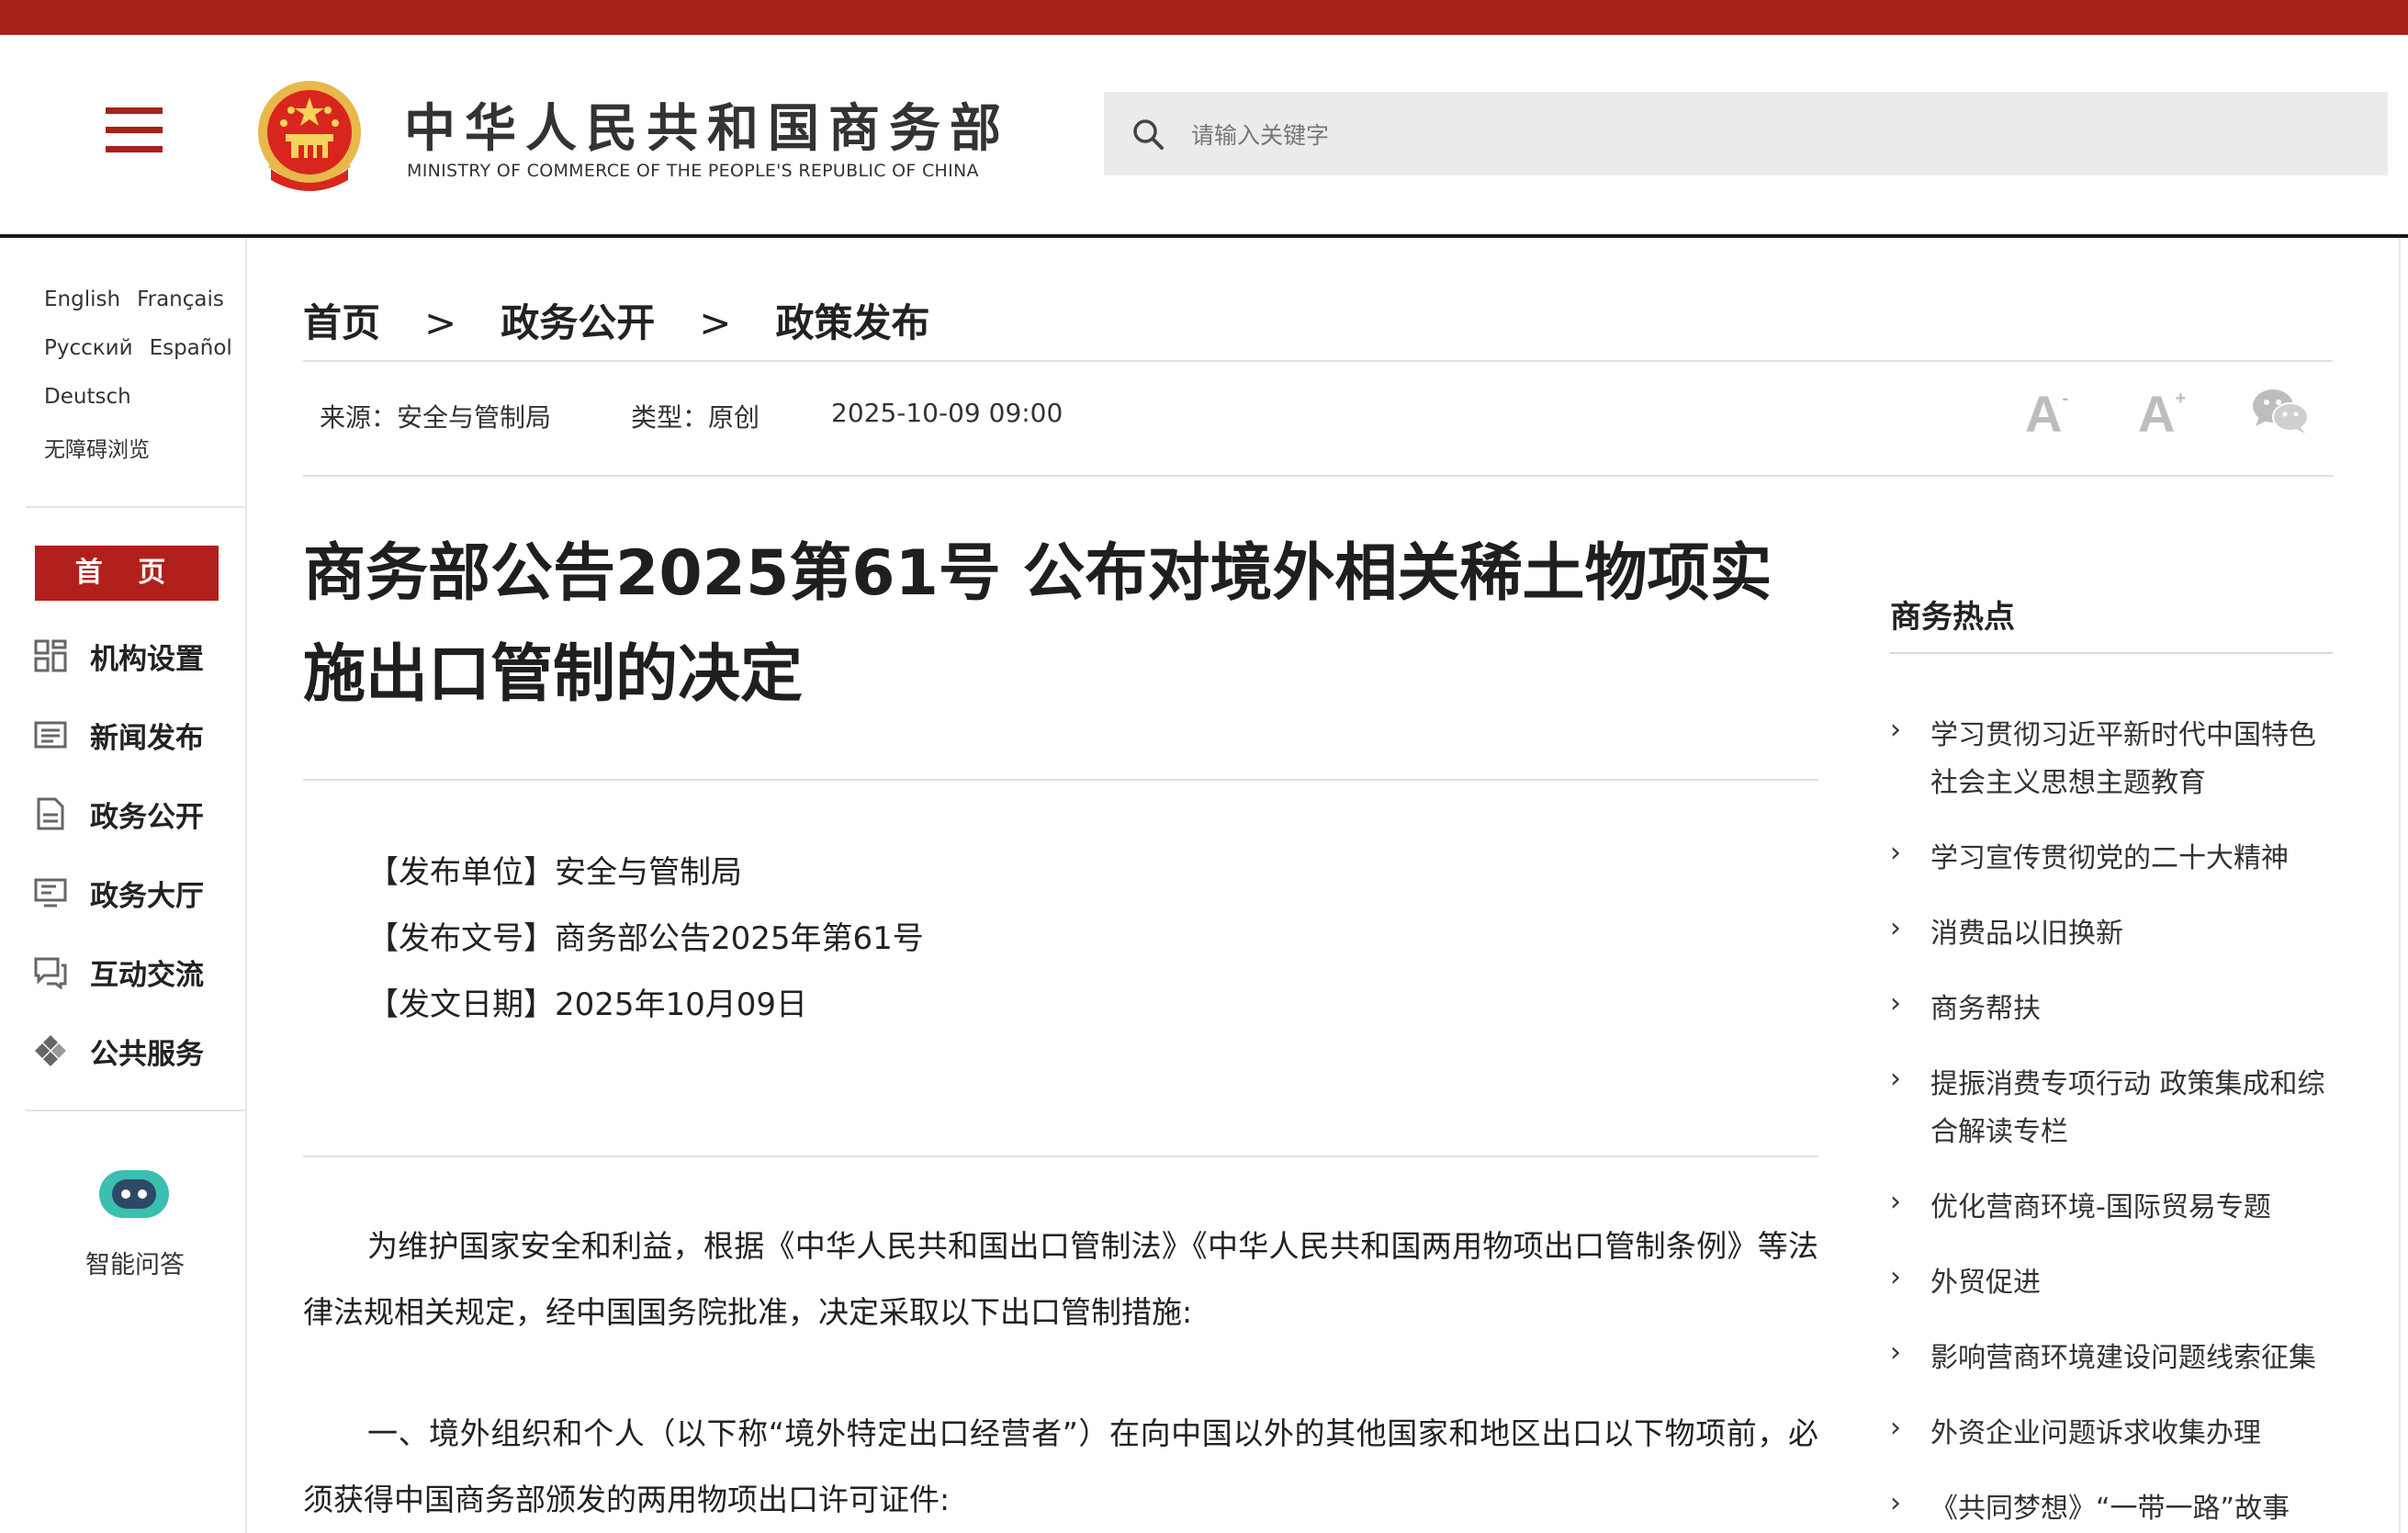 This screenshot has width=2408, height=1533. Describe the element at coordinates (554, 873) in the screenshot. I see `issuing-unit: 【发布单位】安全与管制局` at that location.